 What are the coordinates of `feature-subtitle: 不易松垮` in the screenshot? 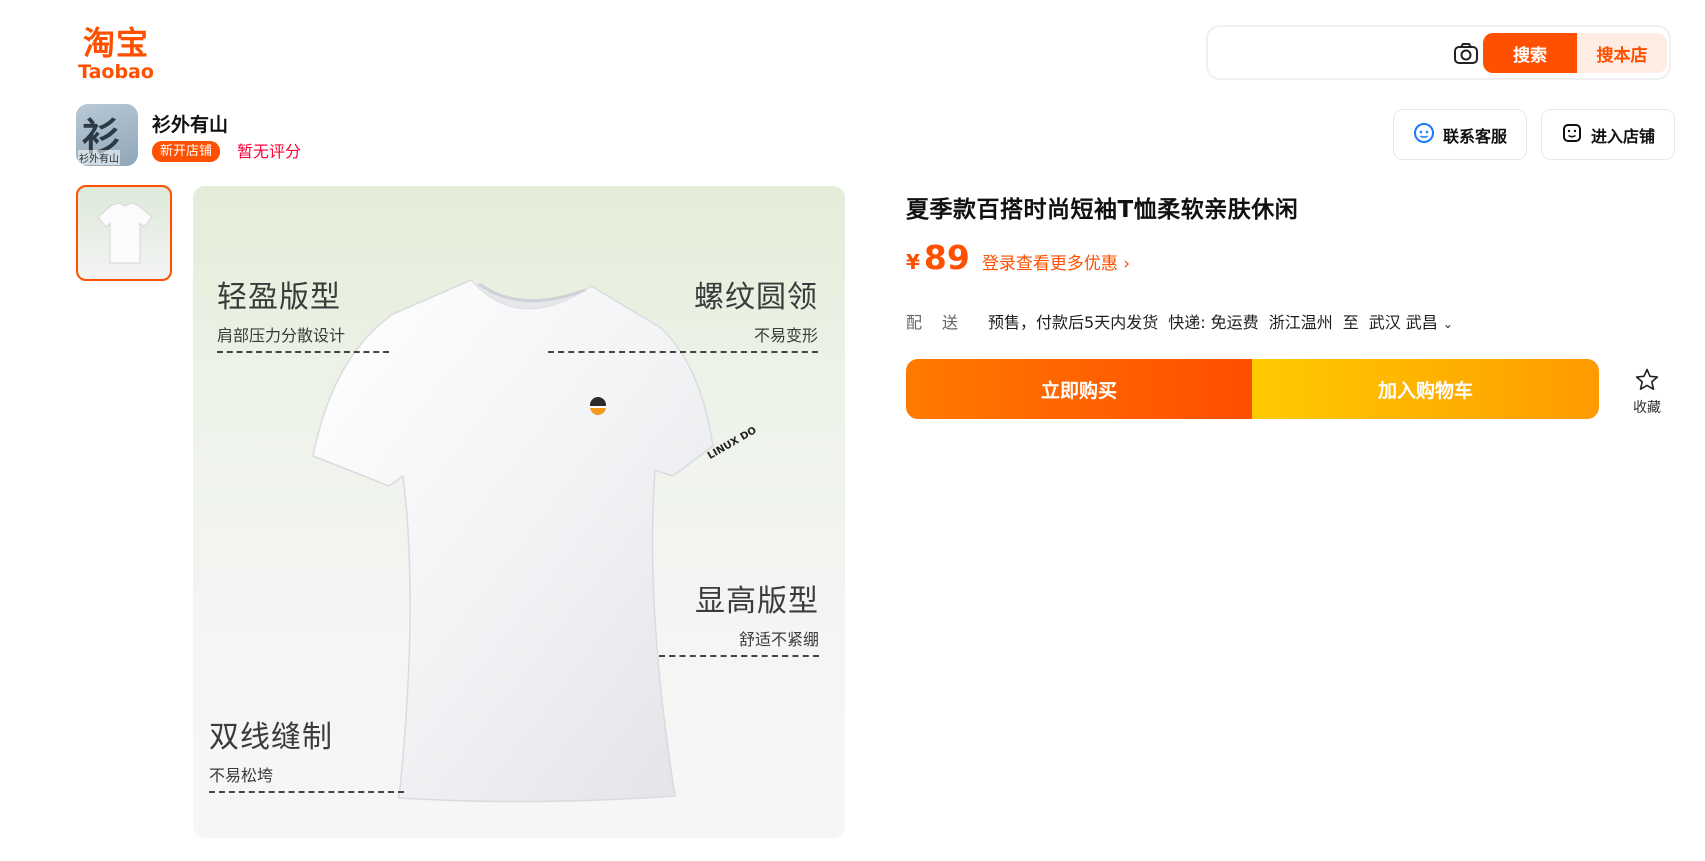 It's located at (241, 775).